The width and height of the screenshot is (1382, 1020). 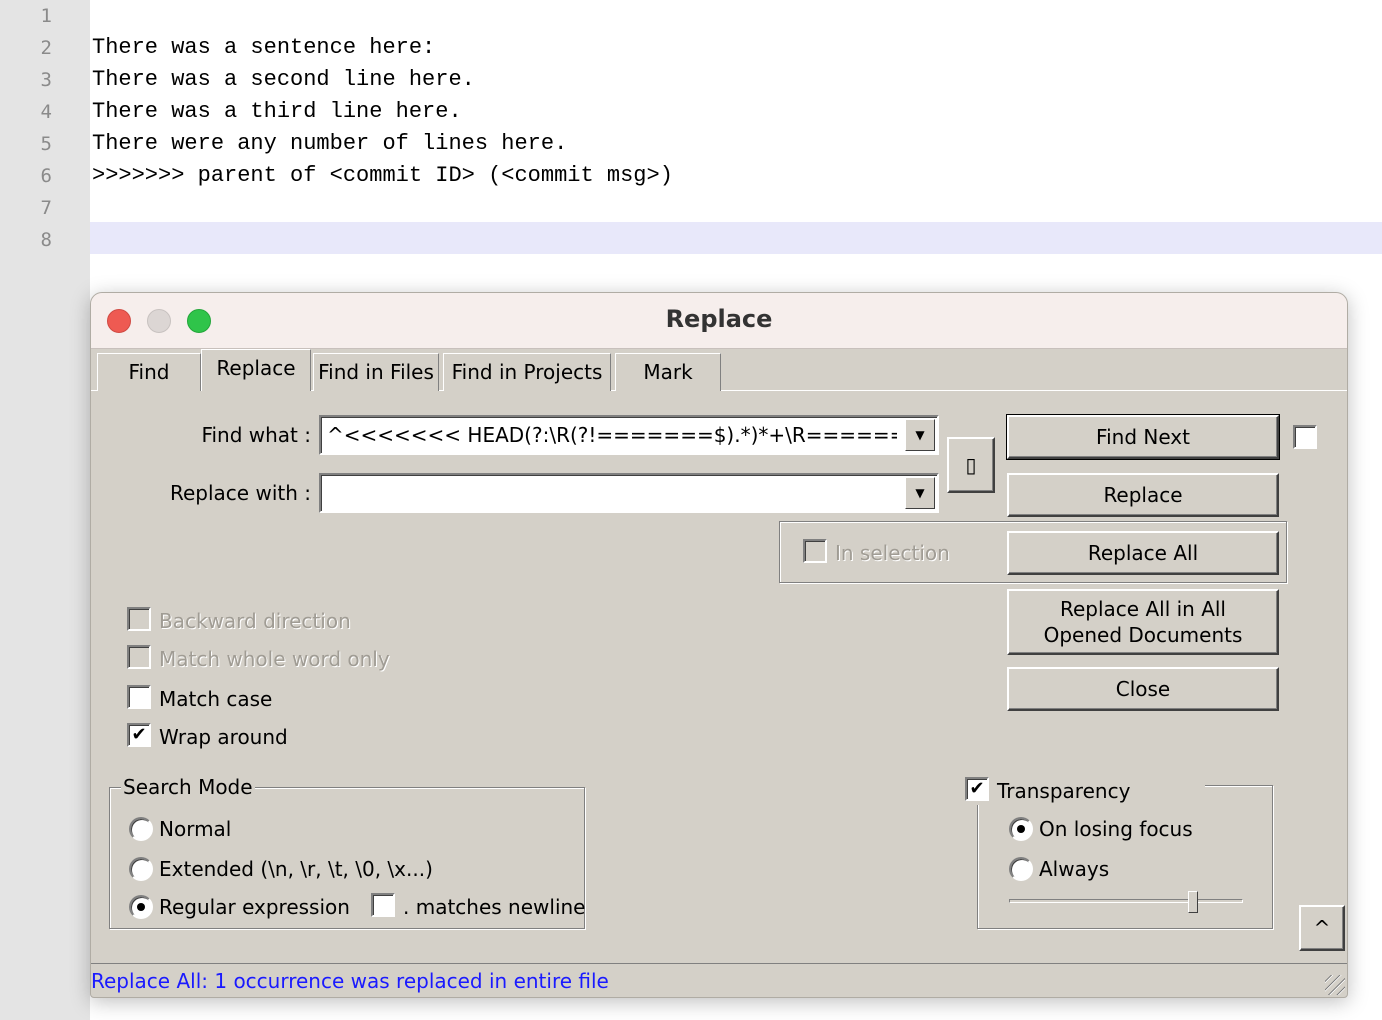 What do you see at coordinates (45, 510) in the screenshot?
I see `line-number-gutter: 1 2 3 4 5 6 7 8` at bounding box center [45, 510].